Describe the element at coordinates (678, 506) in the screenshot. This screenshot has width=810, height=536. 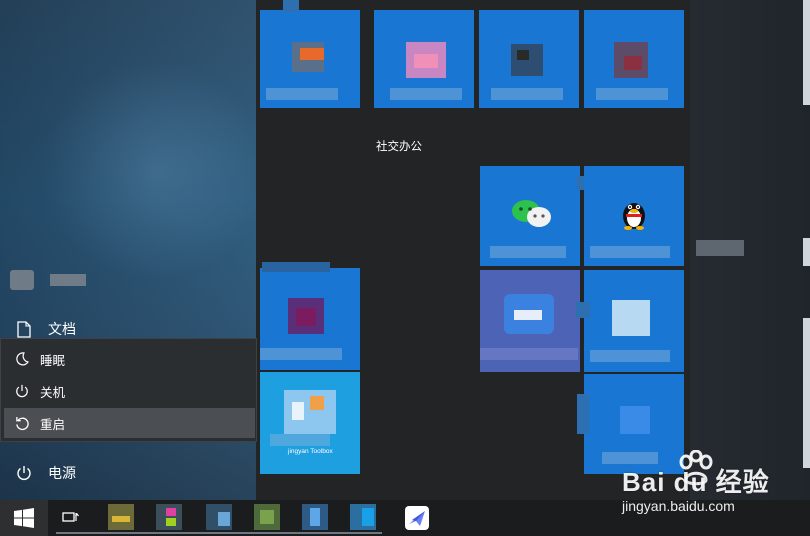
I see `watermark-url: jingyan.baidu.com` at that location.